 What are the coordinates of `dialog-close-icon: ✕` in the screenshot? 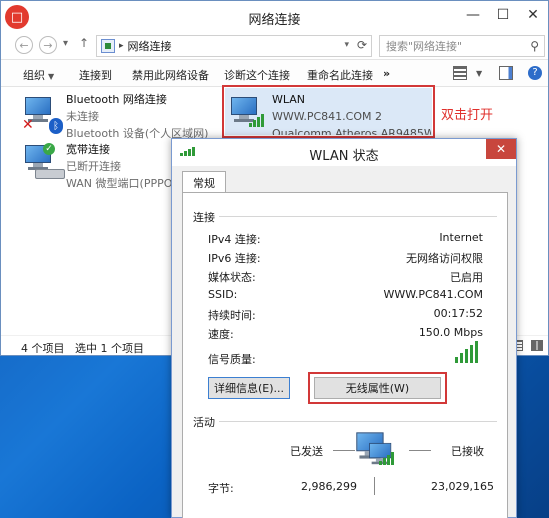 It's located at (501, 149).